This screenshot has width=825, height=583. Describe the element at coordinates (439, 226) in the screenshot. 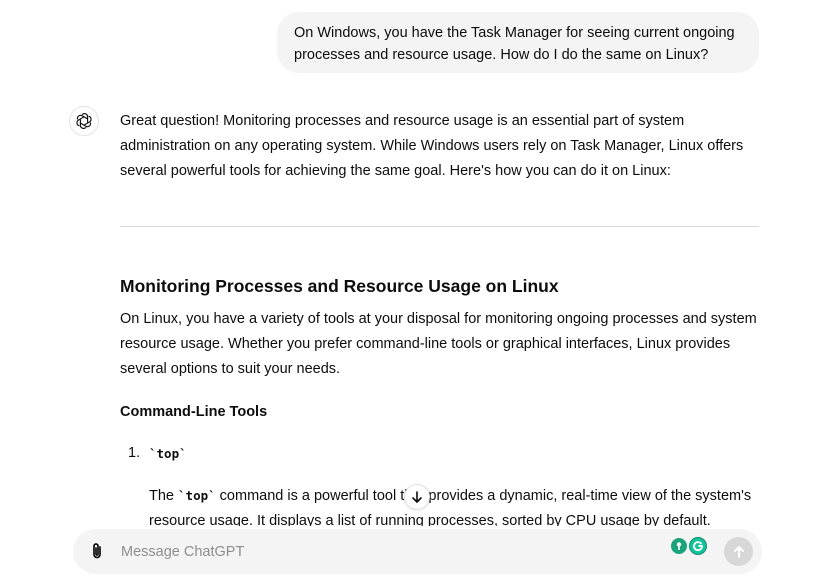

I see `section-divider` at that location.